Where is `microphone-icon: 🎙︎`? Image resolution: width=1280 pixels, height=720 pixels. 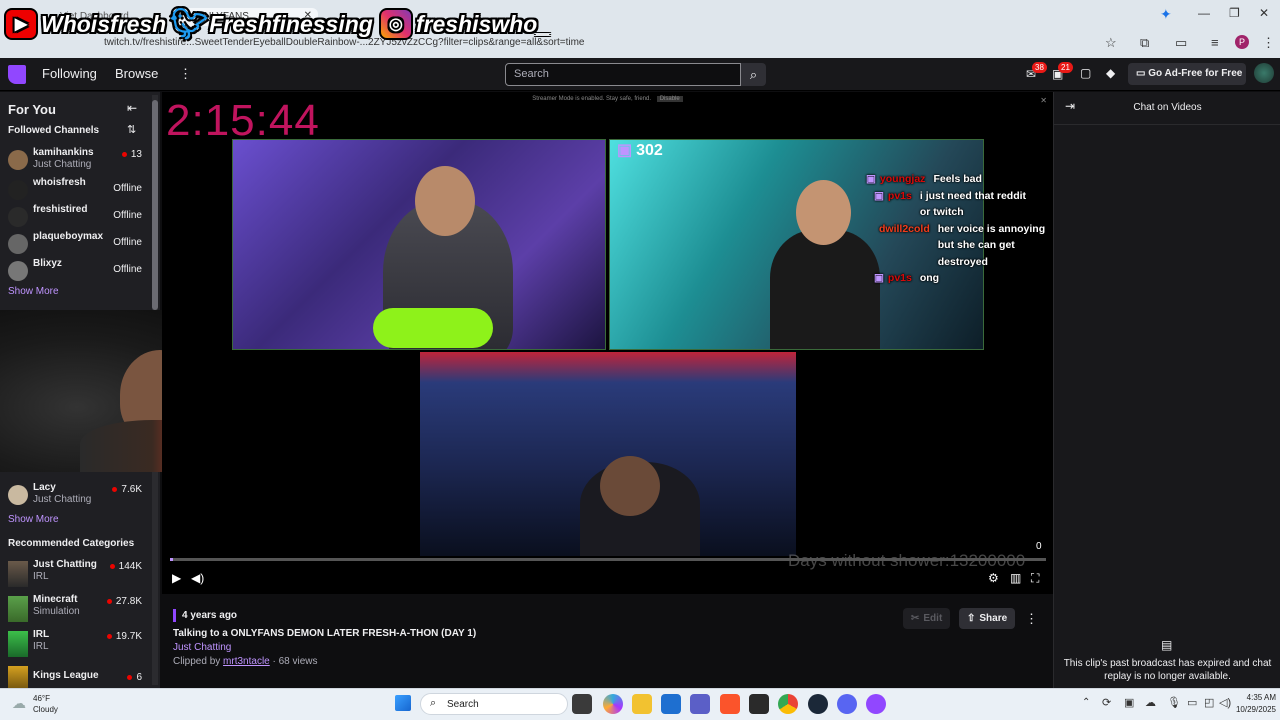
microphone-icon: 🎙︎ is located at coordinates (1174, 702).